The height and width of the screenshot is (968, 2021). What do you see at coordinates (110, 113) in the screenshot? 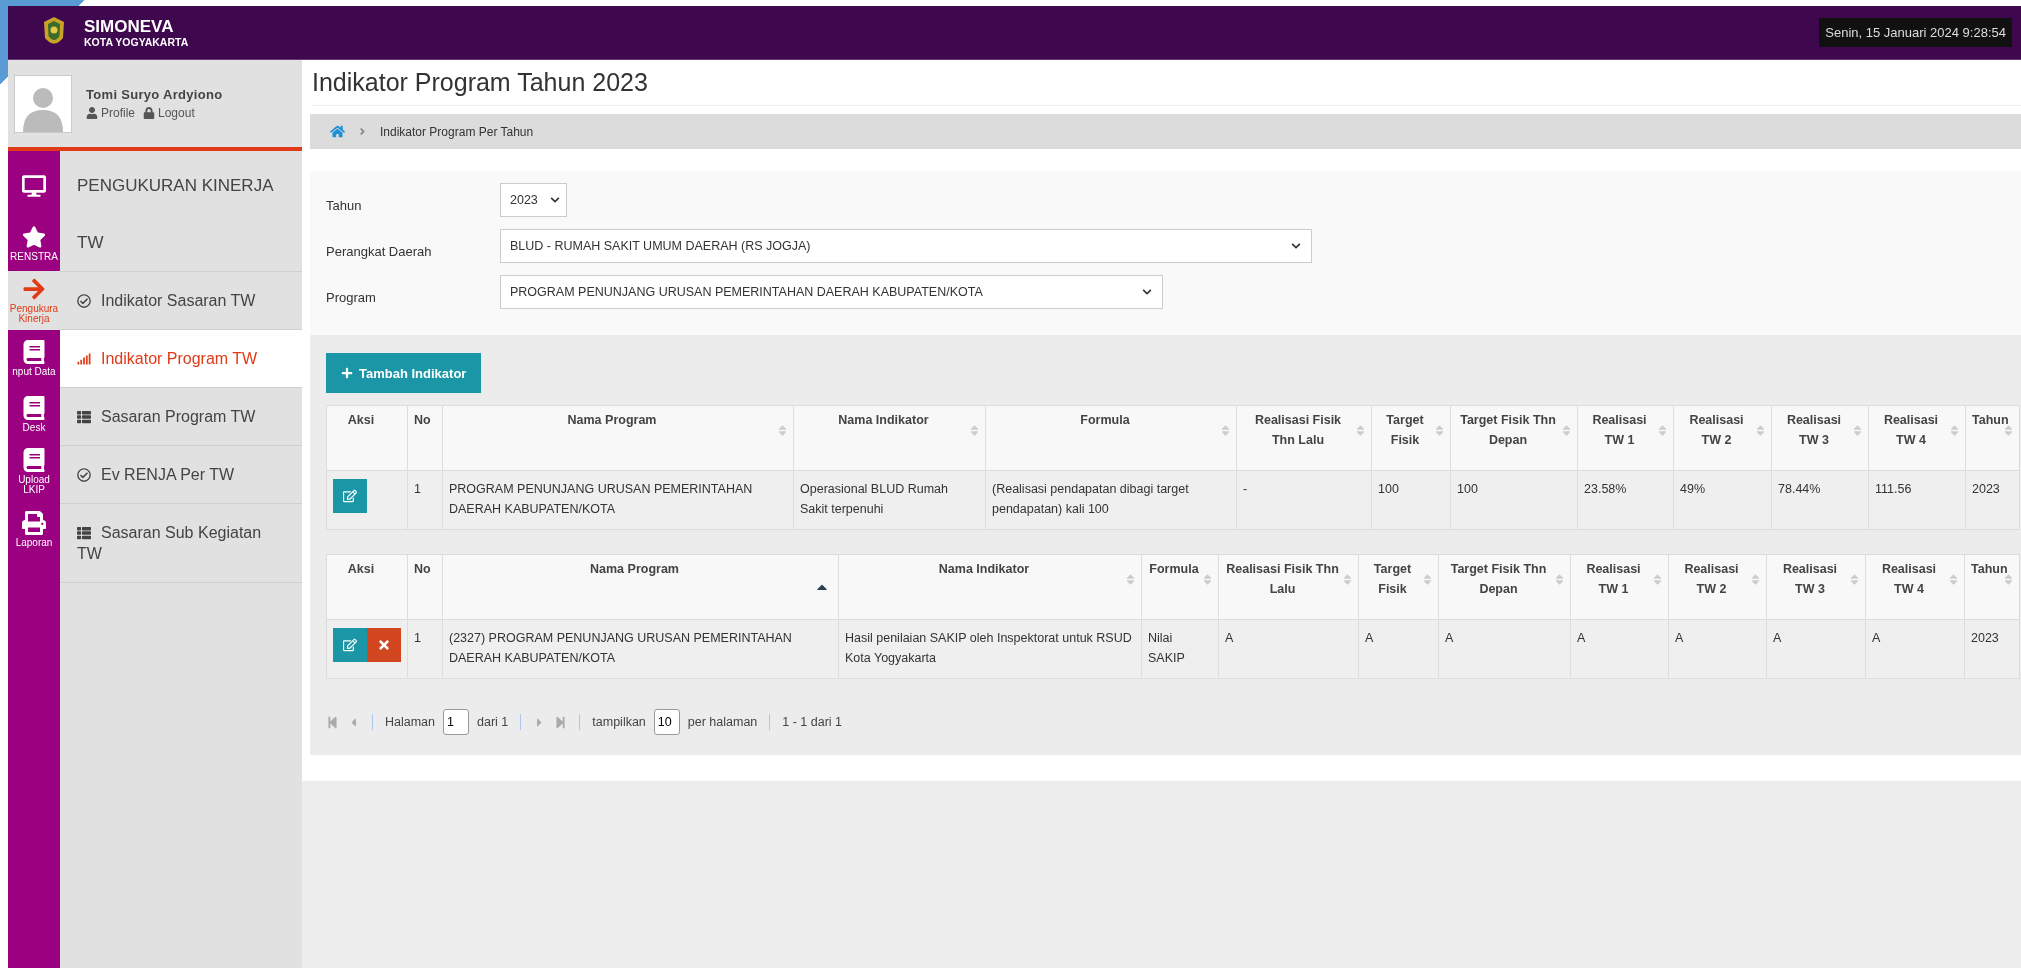
I see `user-link: Profile` at bounding box center [110, 113].